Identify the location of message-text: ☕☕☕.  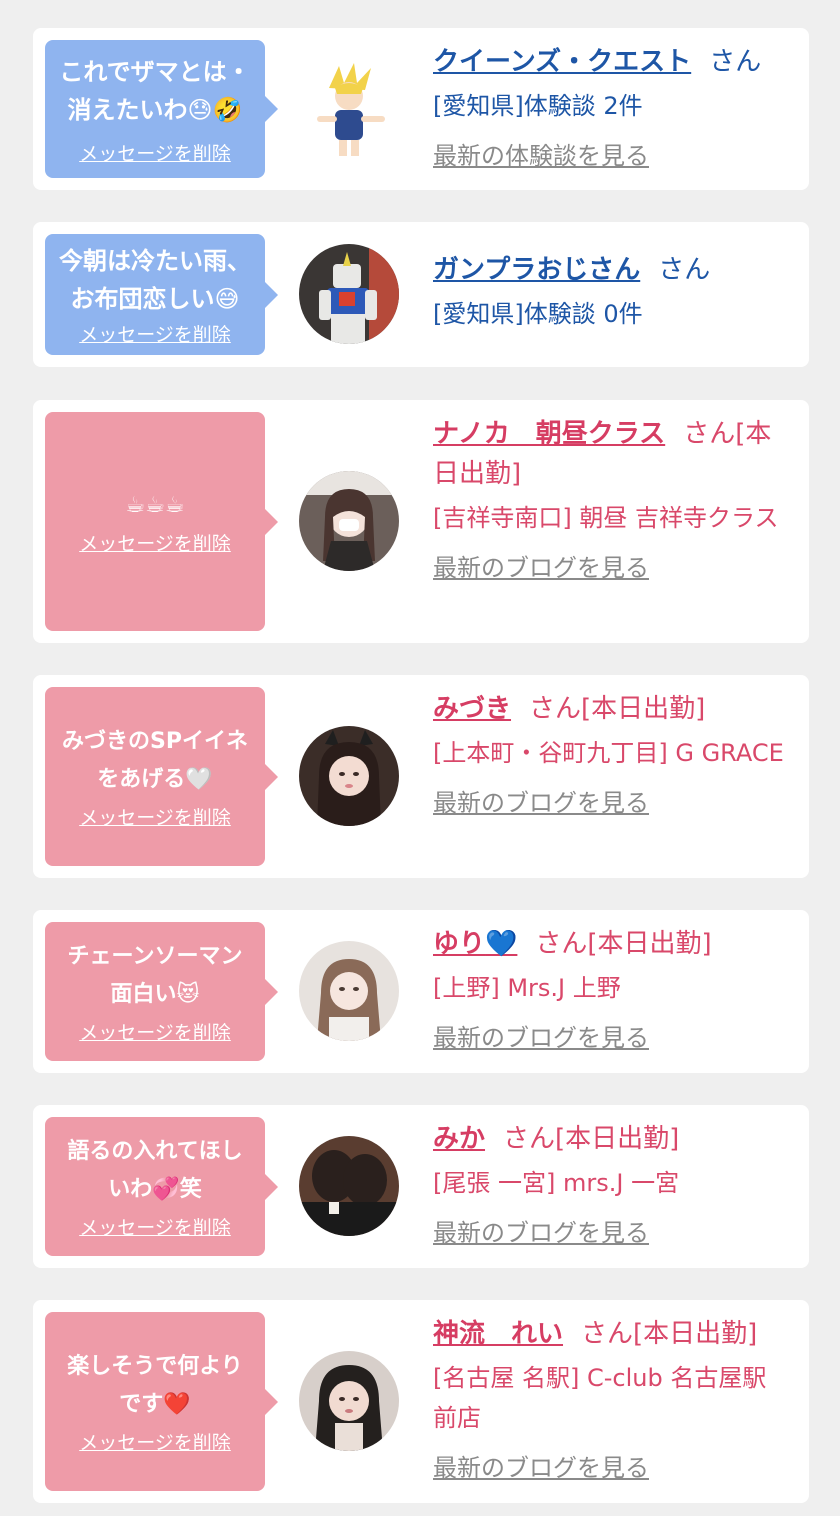
(155, 505).